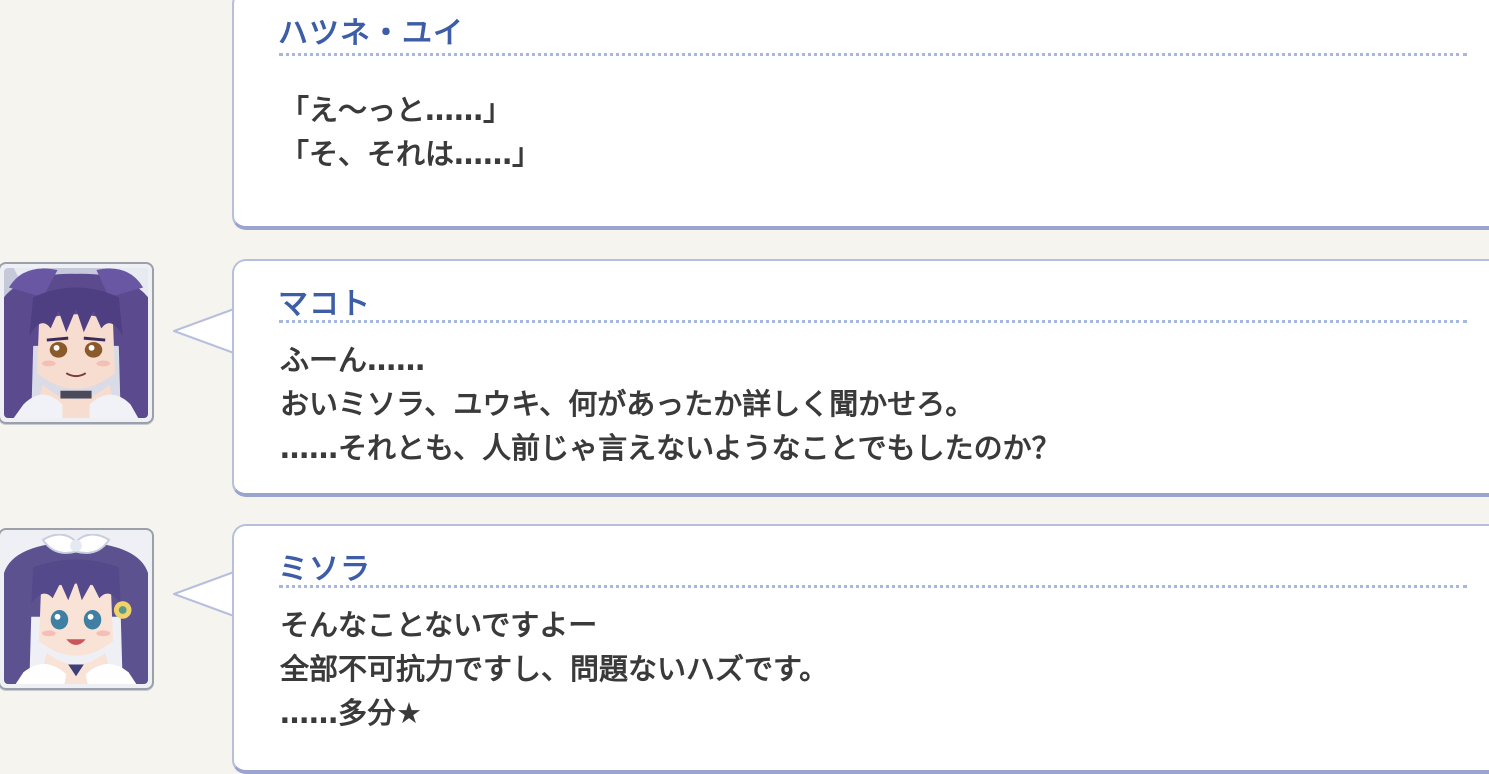 Image resolution: width=1489 pixels, height=774 pixels. I want to click on dialogue-lines: そんなことないですよー 全部不可抗力ですし、問題ないハズです。 ……多分★, so click(554, 669).